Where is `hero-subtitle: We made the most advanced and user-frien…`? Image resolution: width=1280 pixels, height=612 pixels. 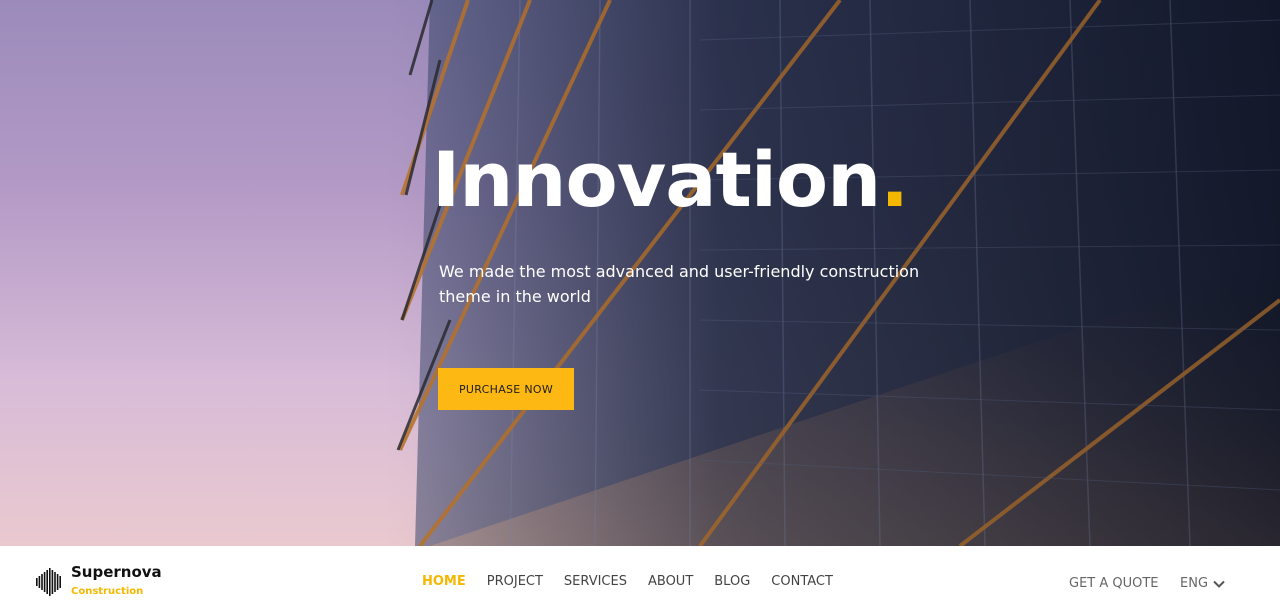
hero-subtitle: We made the most advanced and user-frien… is located at coordinates (679, 284).